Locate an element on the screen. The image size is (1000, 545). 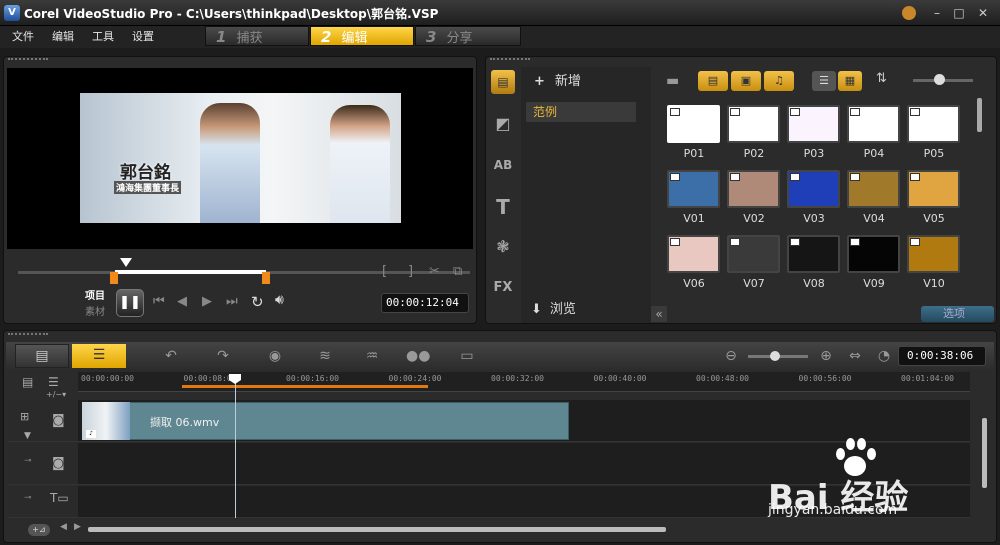
thumbnail-v09 is located at coordinates (873, 254).